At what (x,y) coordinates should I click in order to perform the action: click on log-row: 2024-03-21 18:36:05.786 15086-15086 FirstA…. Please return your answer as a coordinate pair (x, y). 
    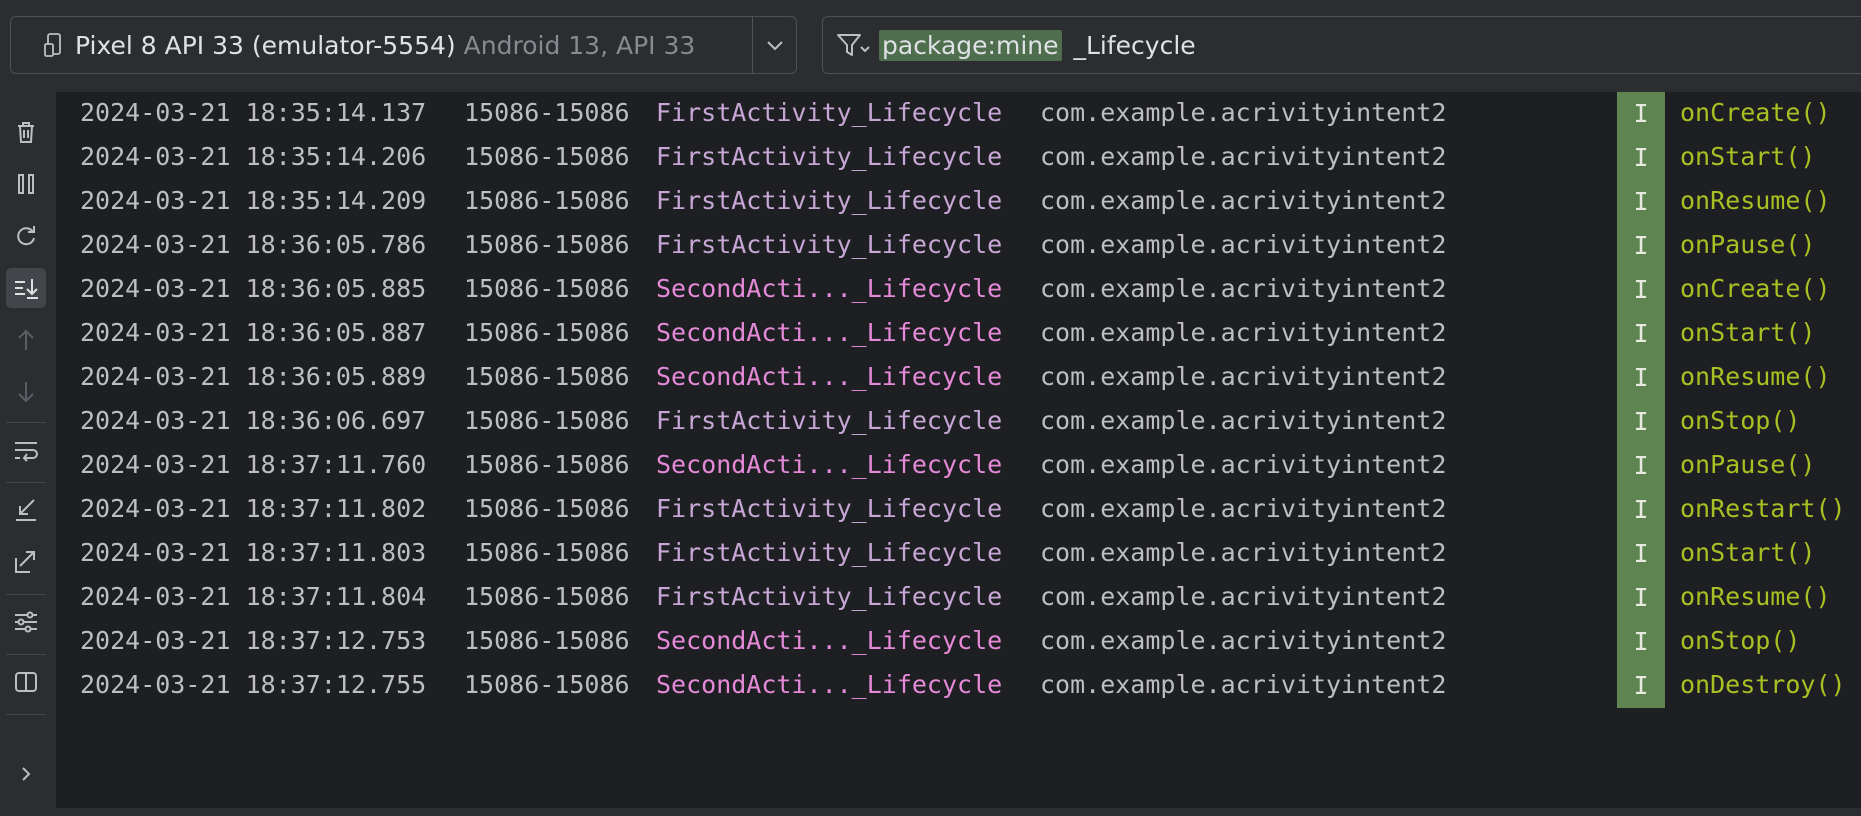
    Looking at the image, I should click on (958, 246).